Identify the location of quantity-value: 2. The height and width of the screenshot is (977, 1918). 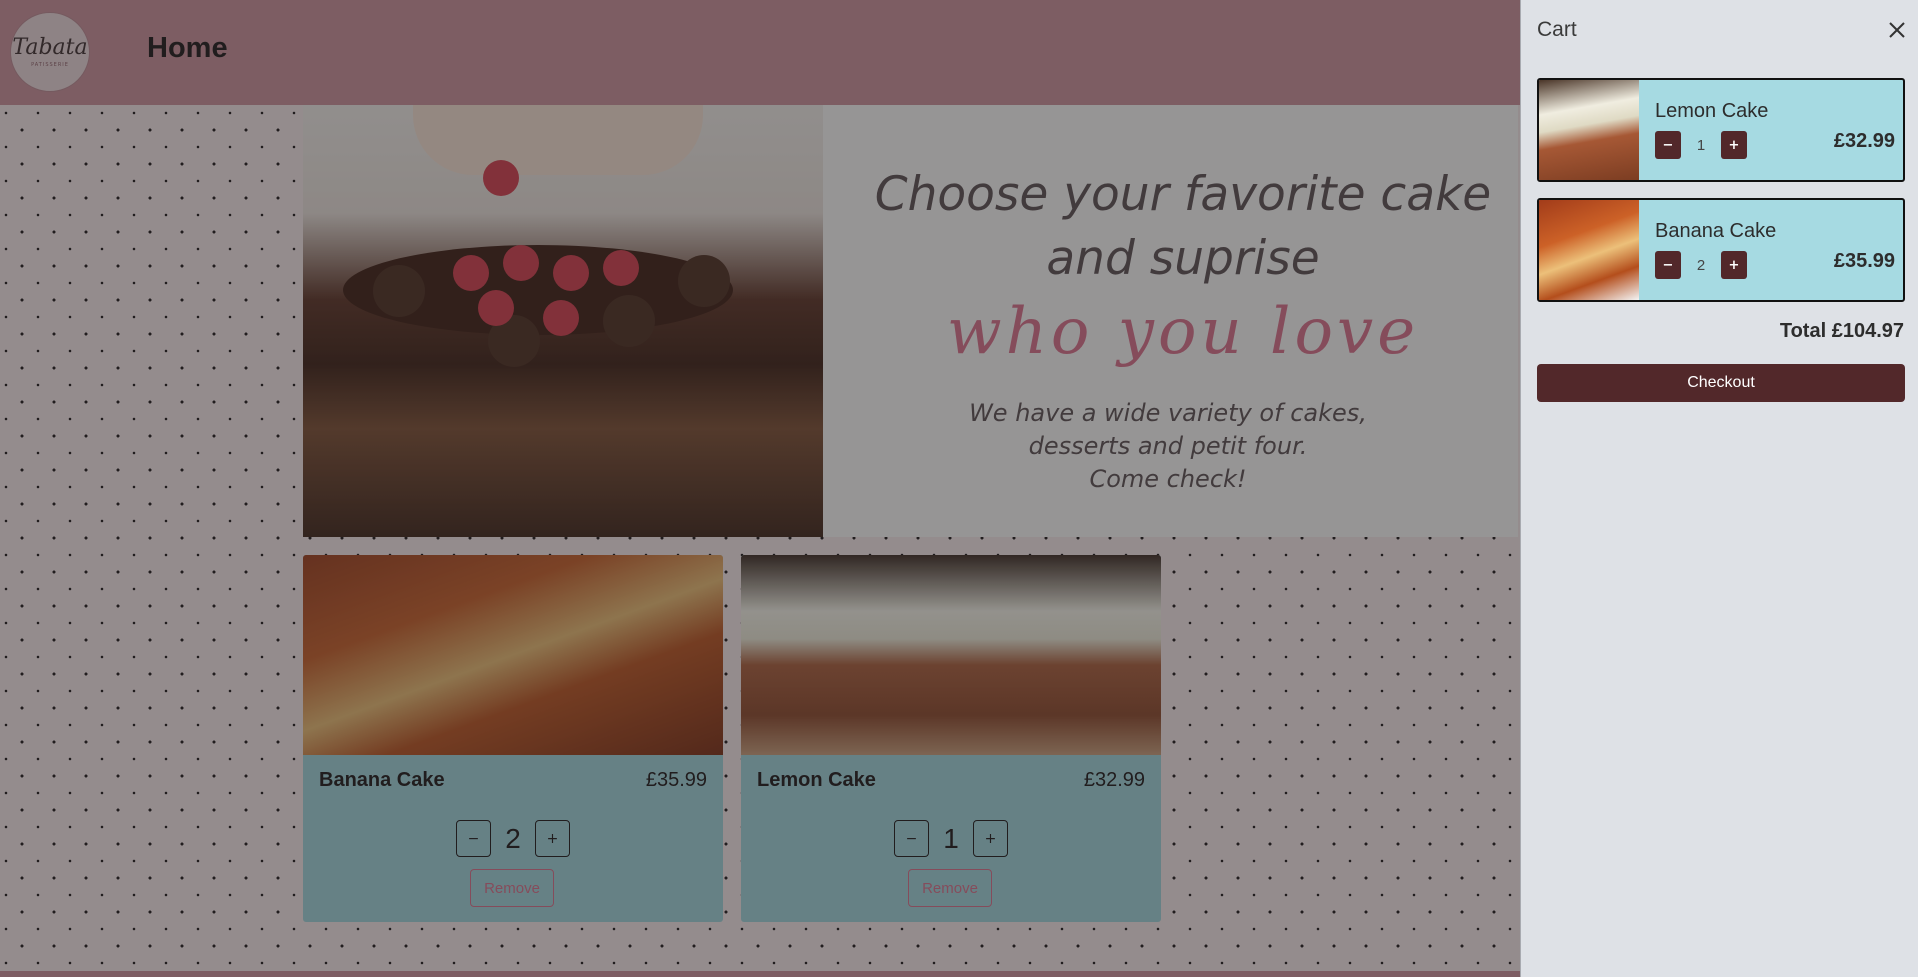
(1701, 265).